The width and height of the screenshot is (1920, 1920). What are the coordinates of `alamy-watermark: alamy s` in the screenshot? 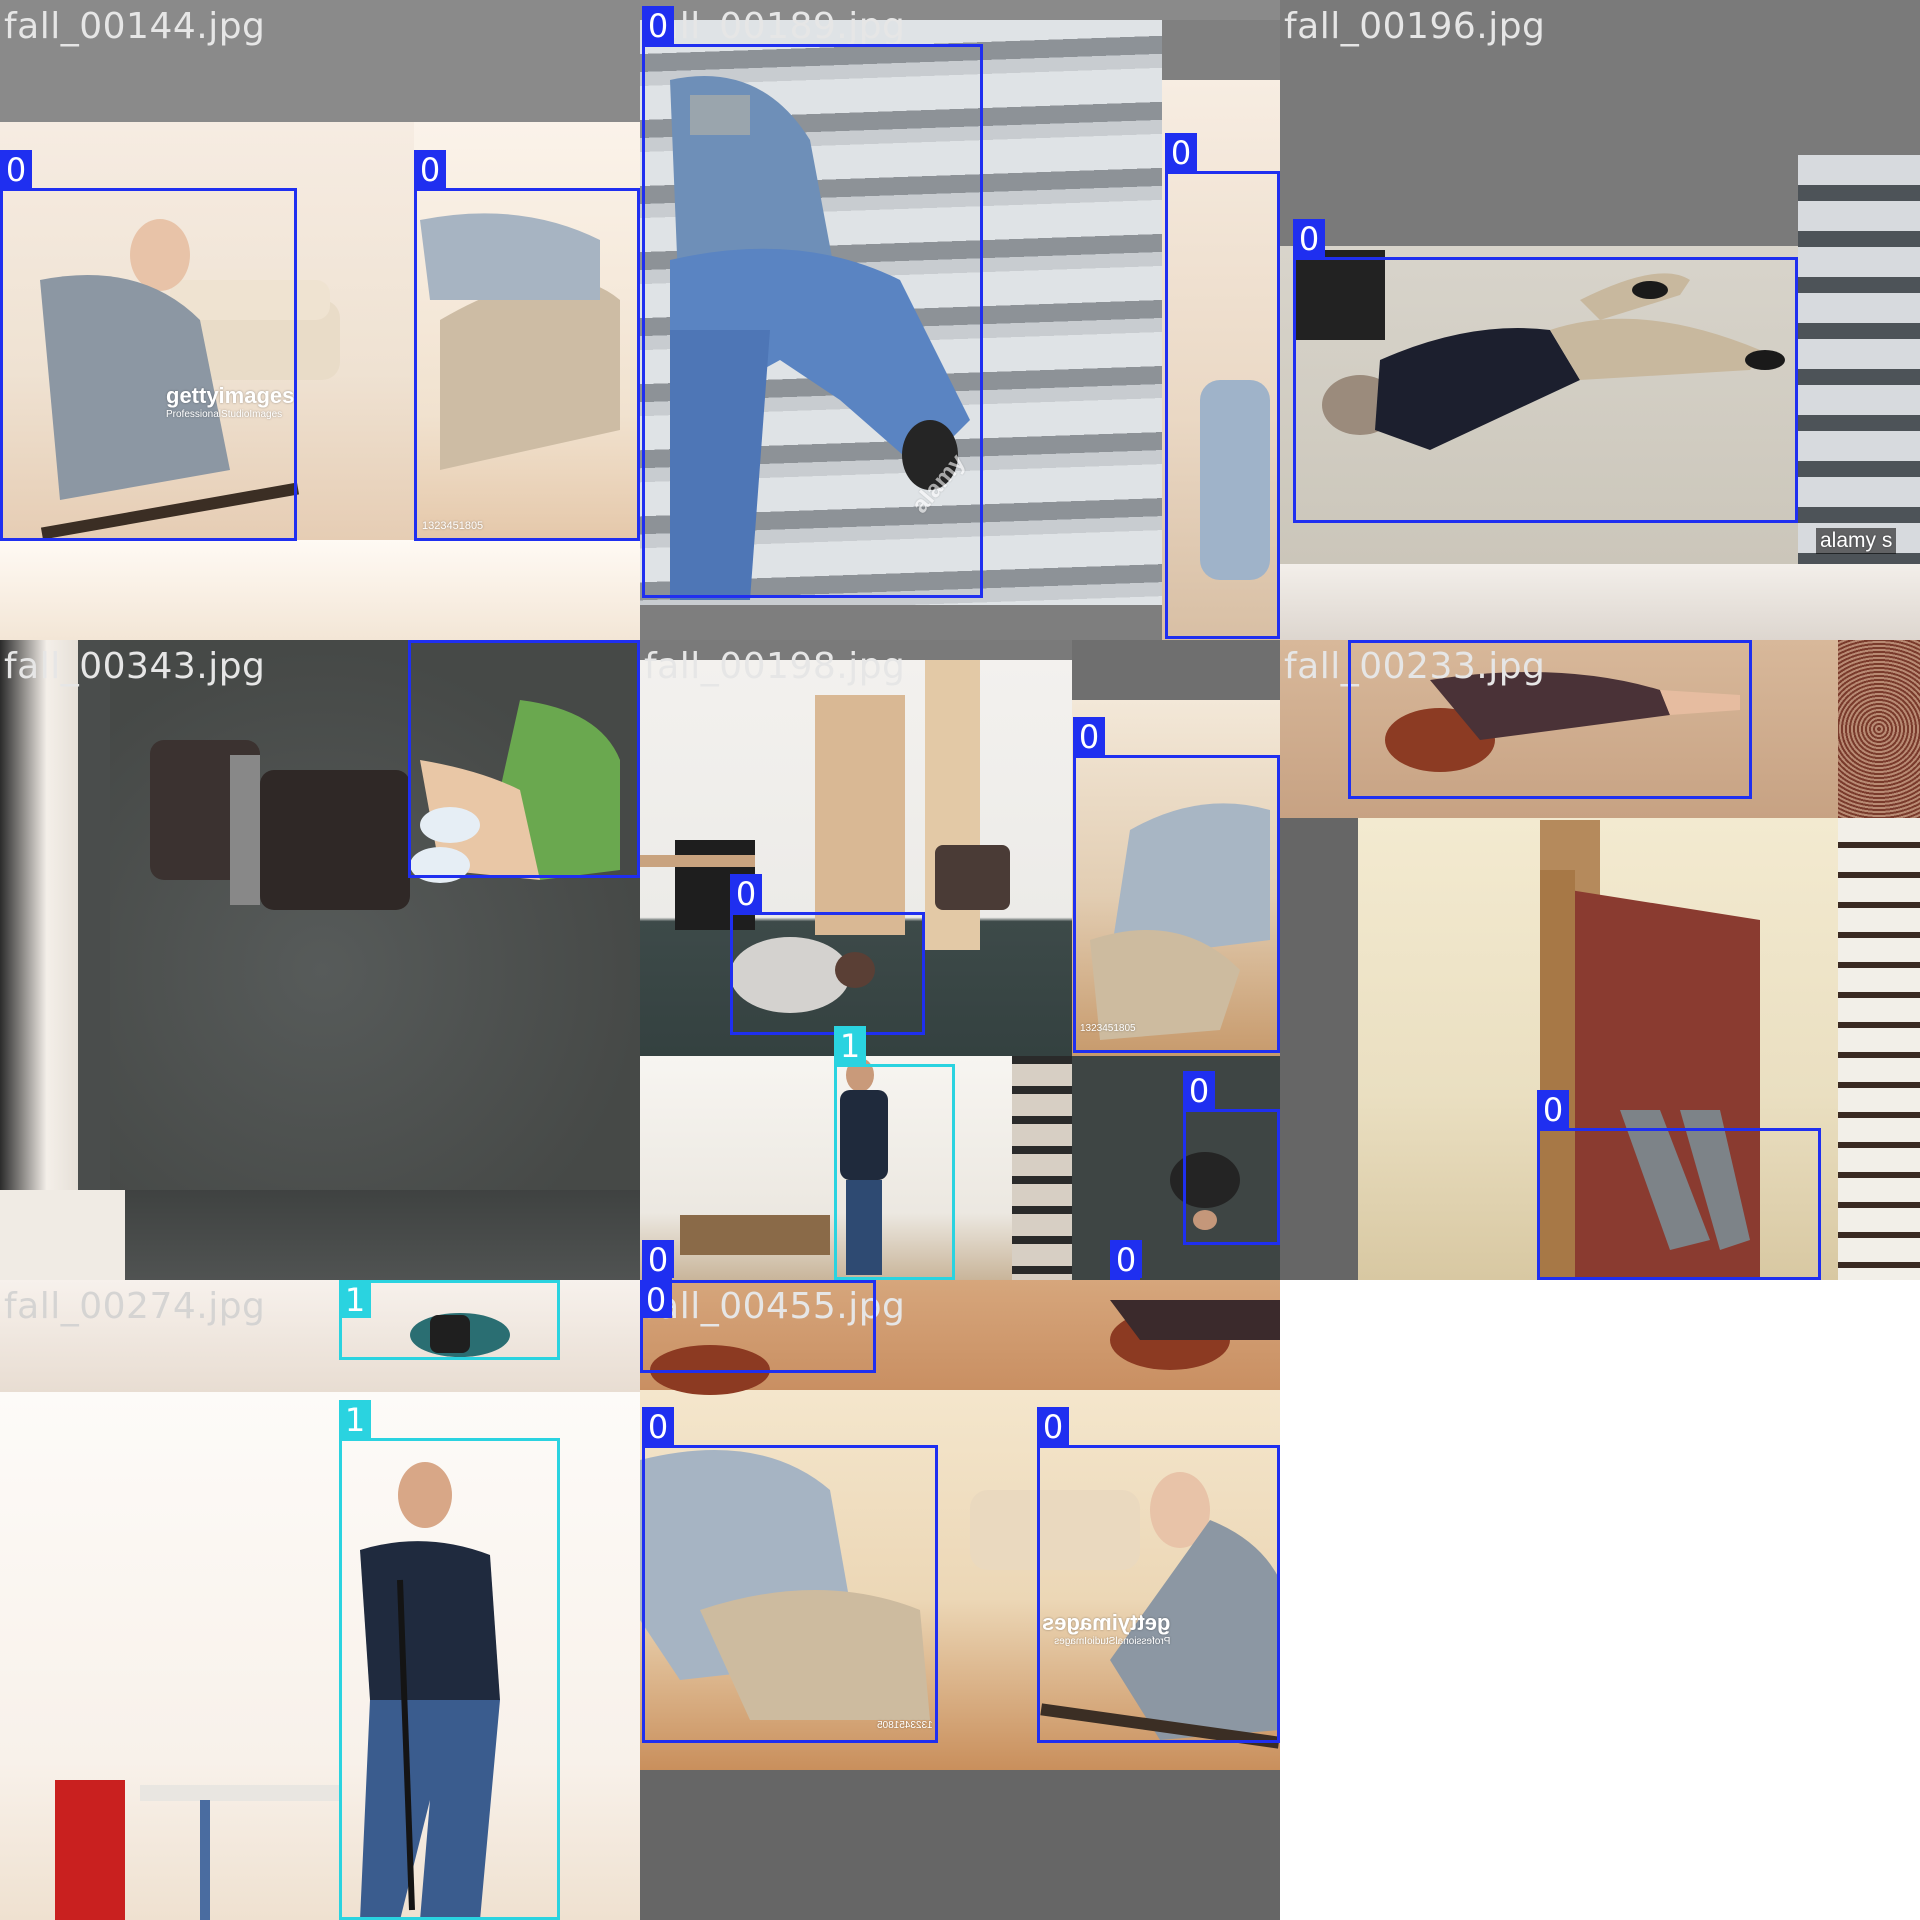 It's located at (1856, 541).